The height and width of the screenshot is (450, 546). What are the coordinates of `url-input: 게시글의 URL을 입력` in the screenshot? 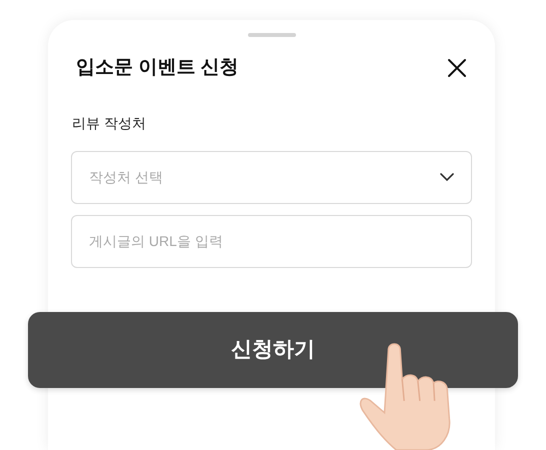 It's located at (271, 241).